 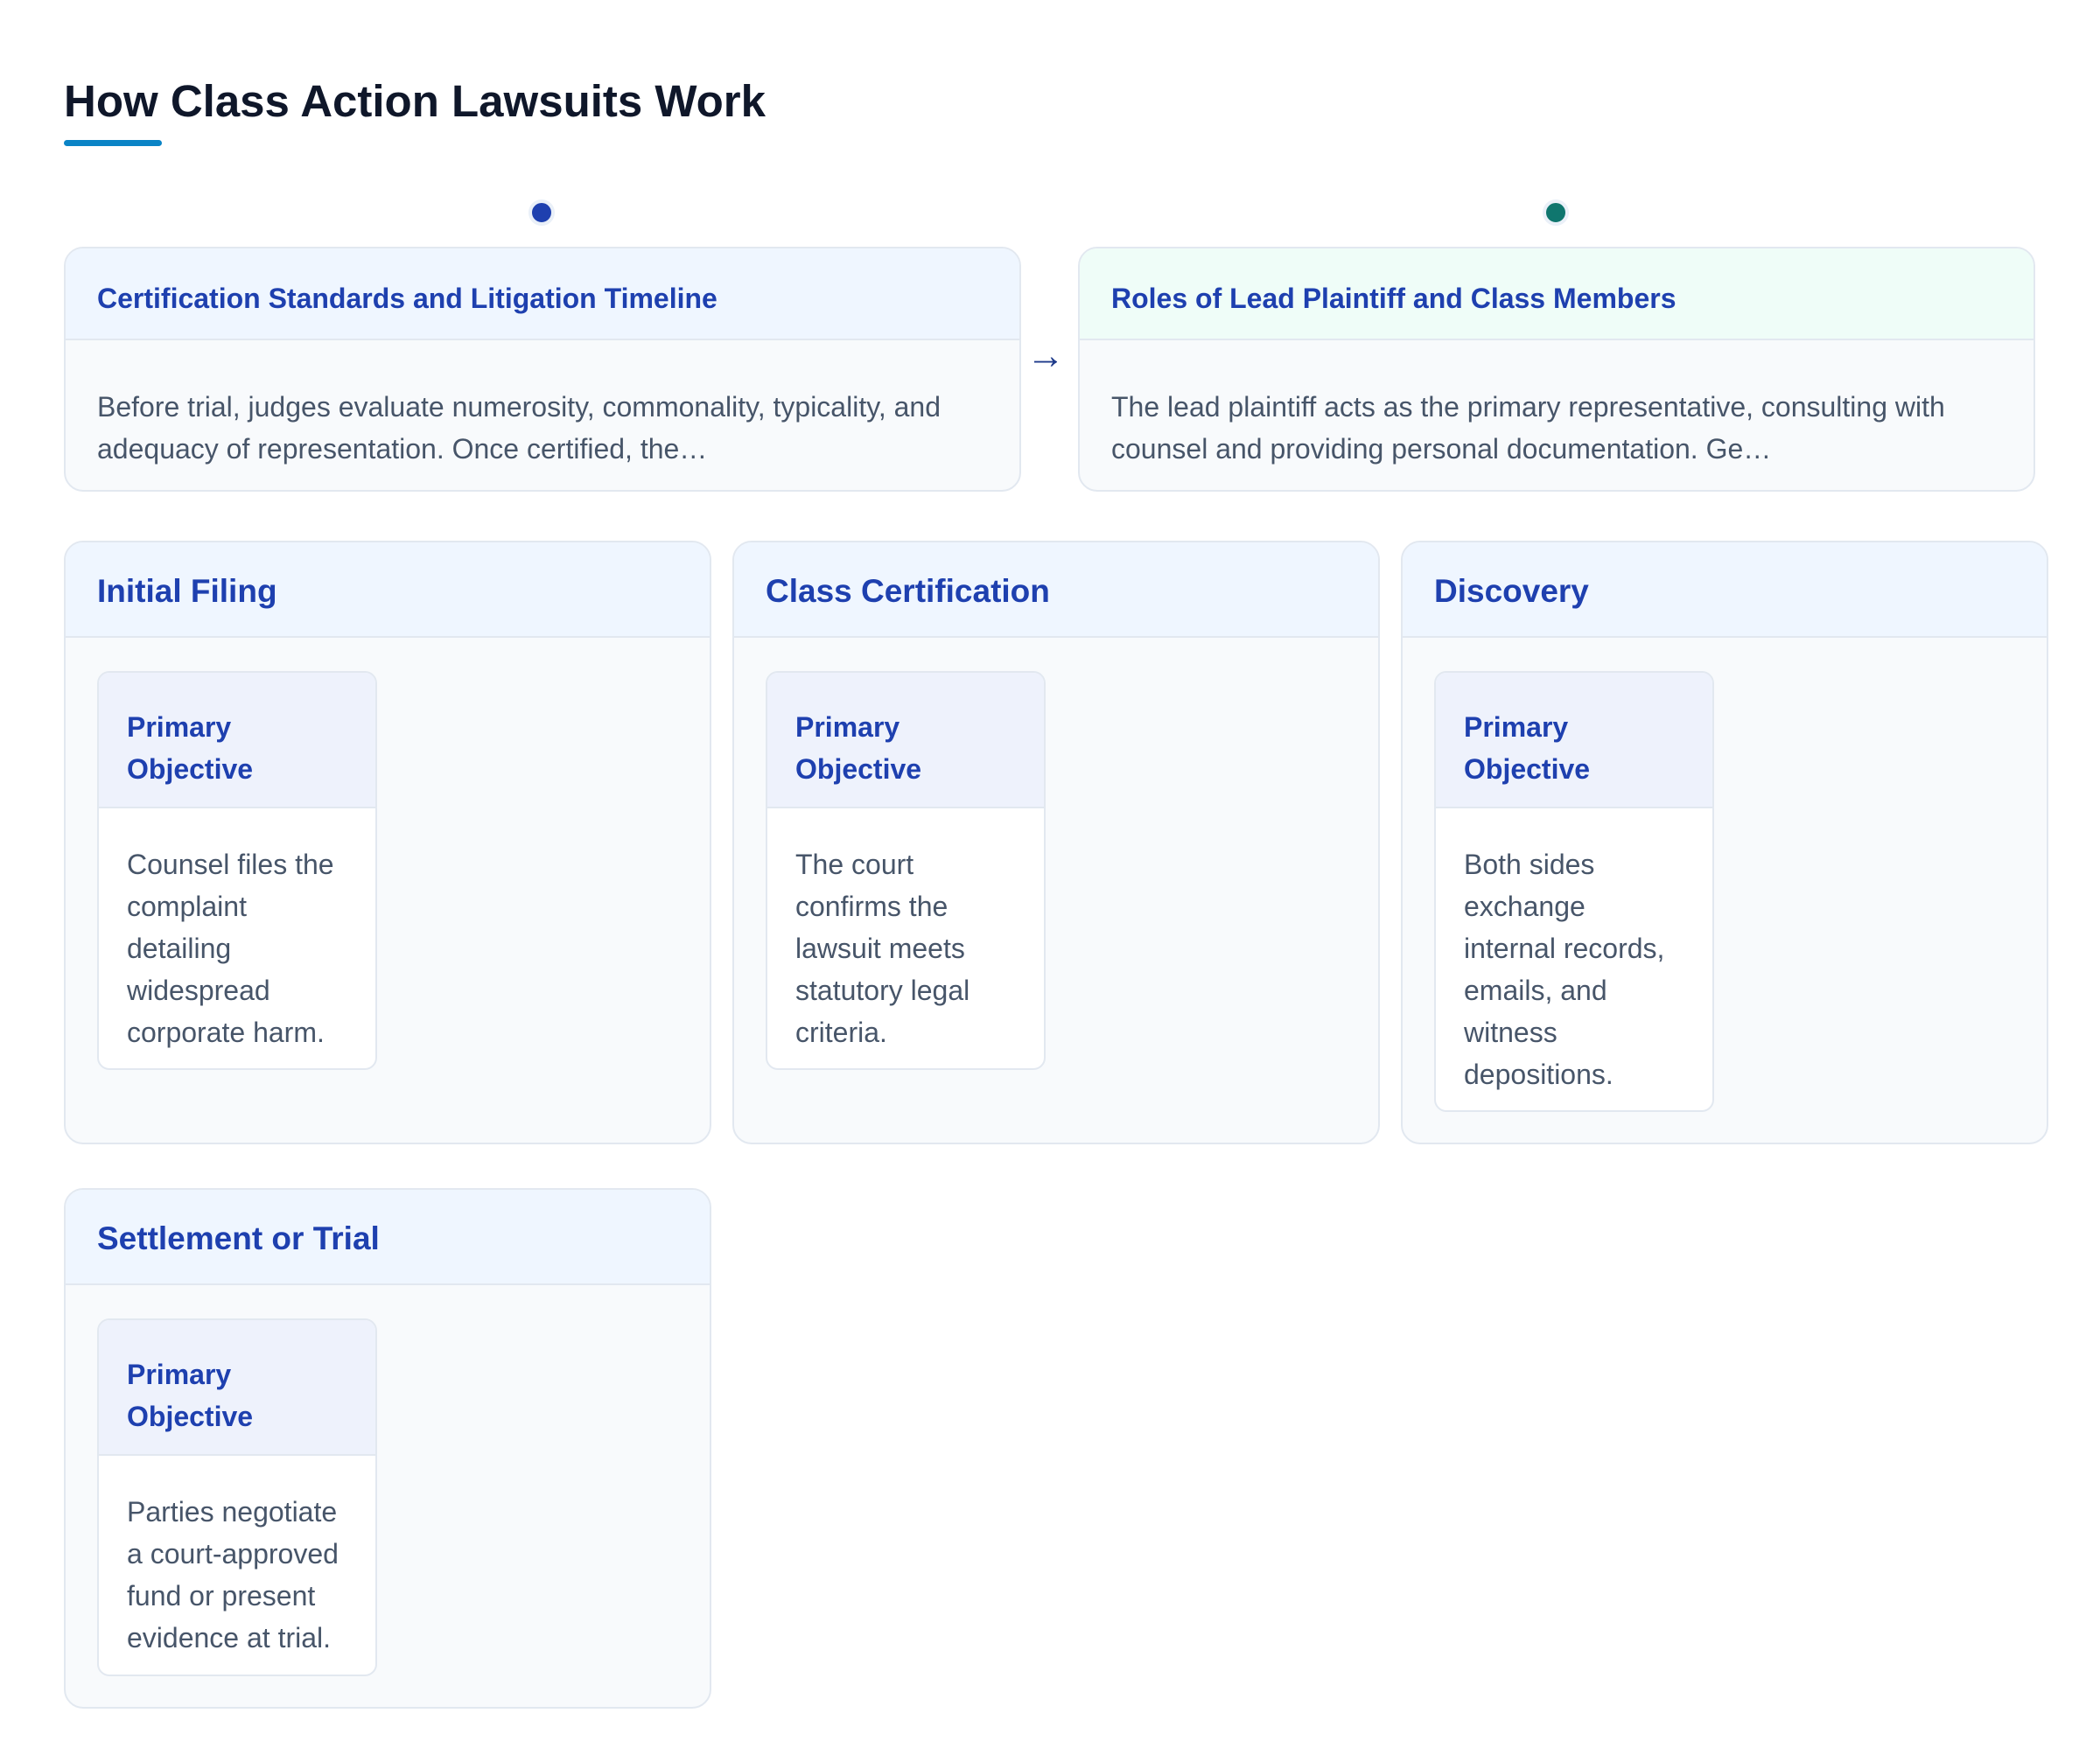 What do you see at coordinates (1045, 355) in the screenshot?
I see `connector-arrow: →` at bounding box center [1045, 355].